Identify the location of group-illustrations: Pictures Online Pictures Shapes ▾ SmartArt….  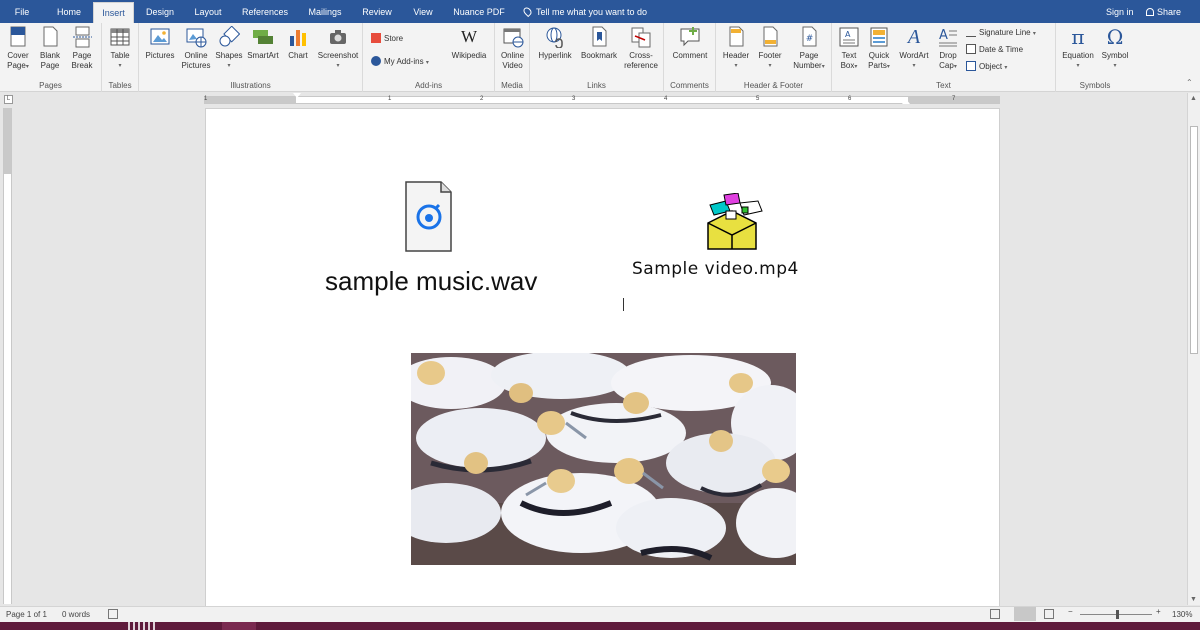
(251, 57).